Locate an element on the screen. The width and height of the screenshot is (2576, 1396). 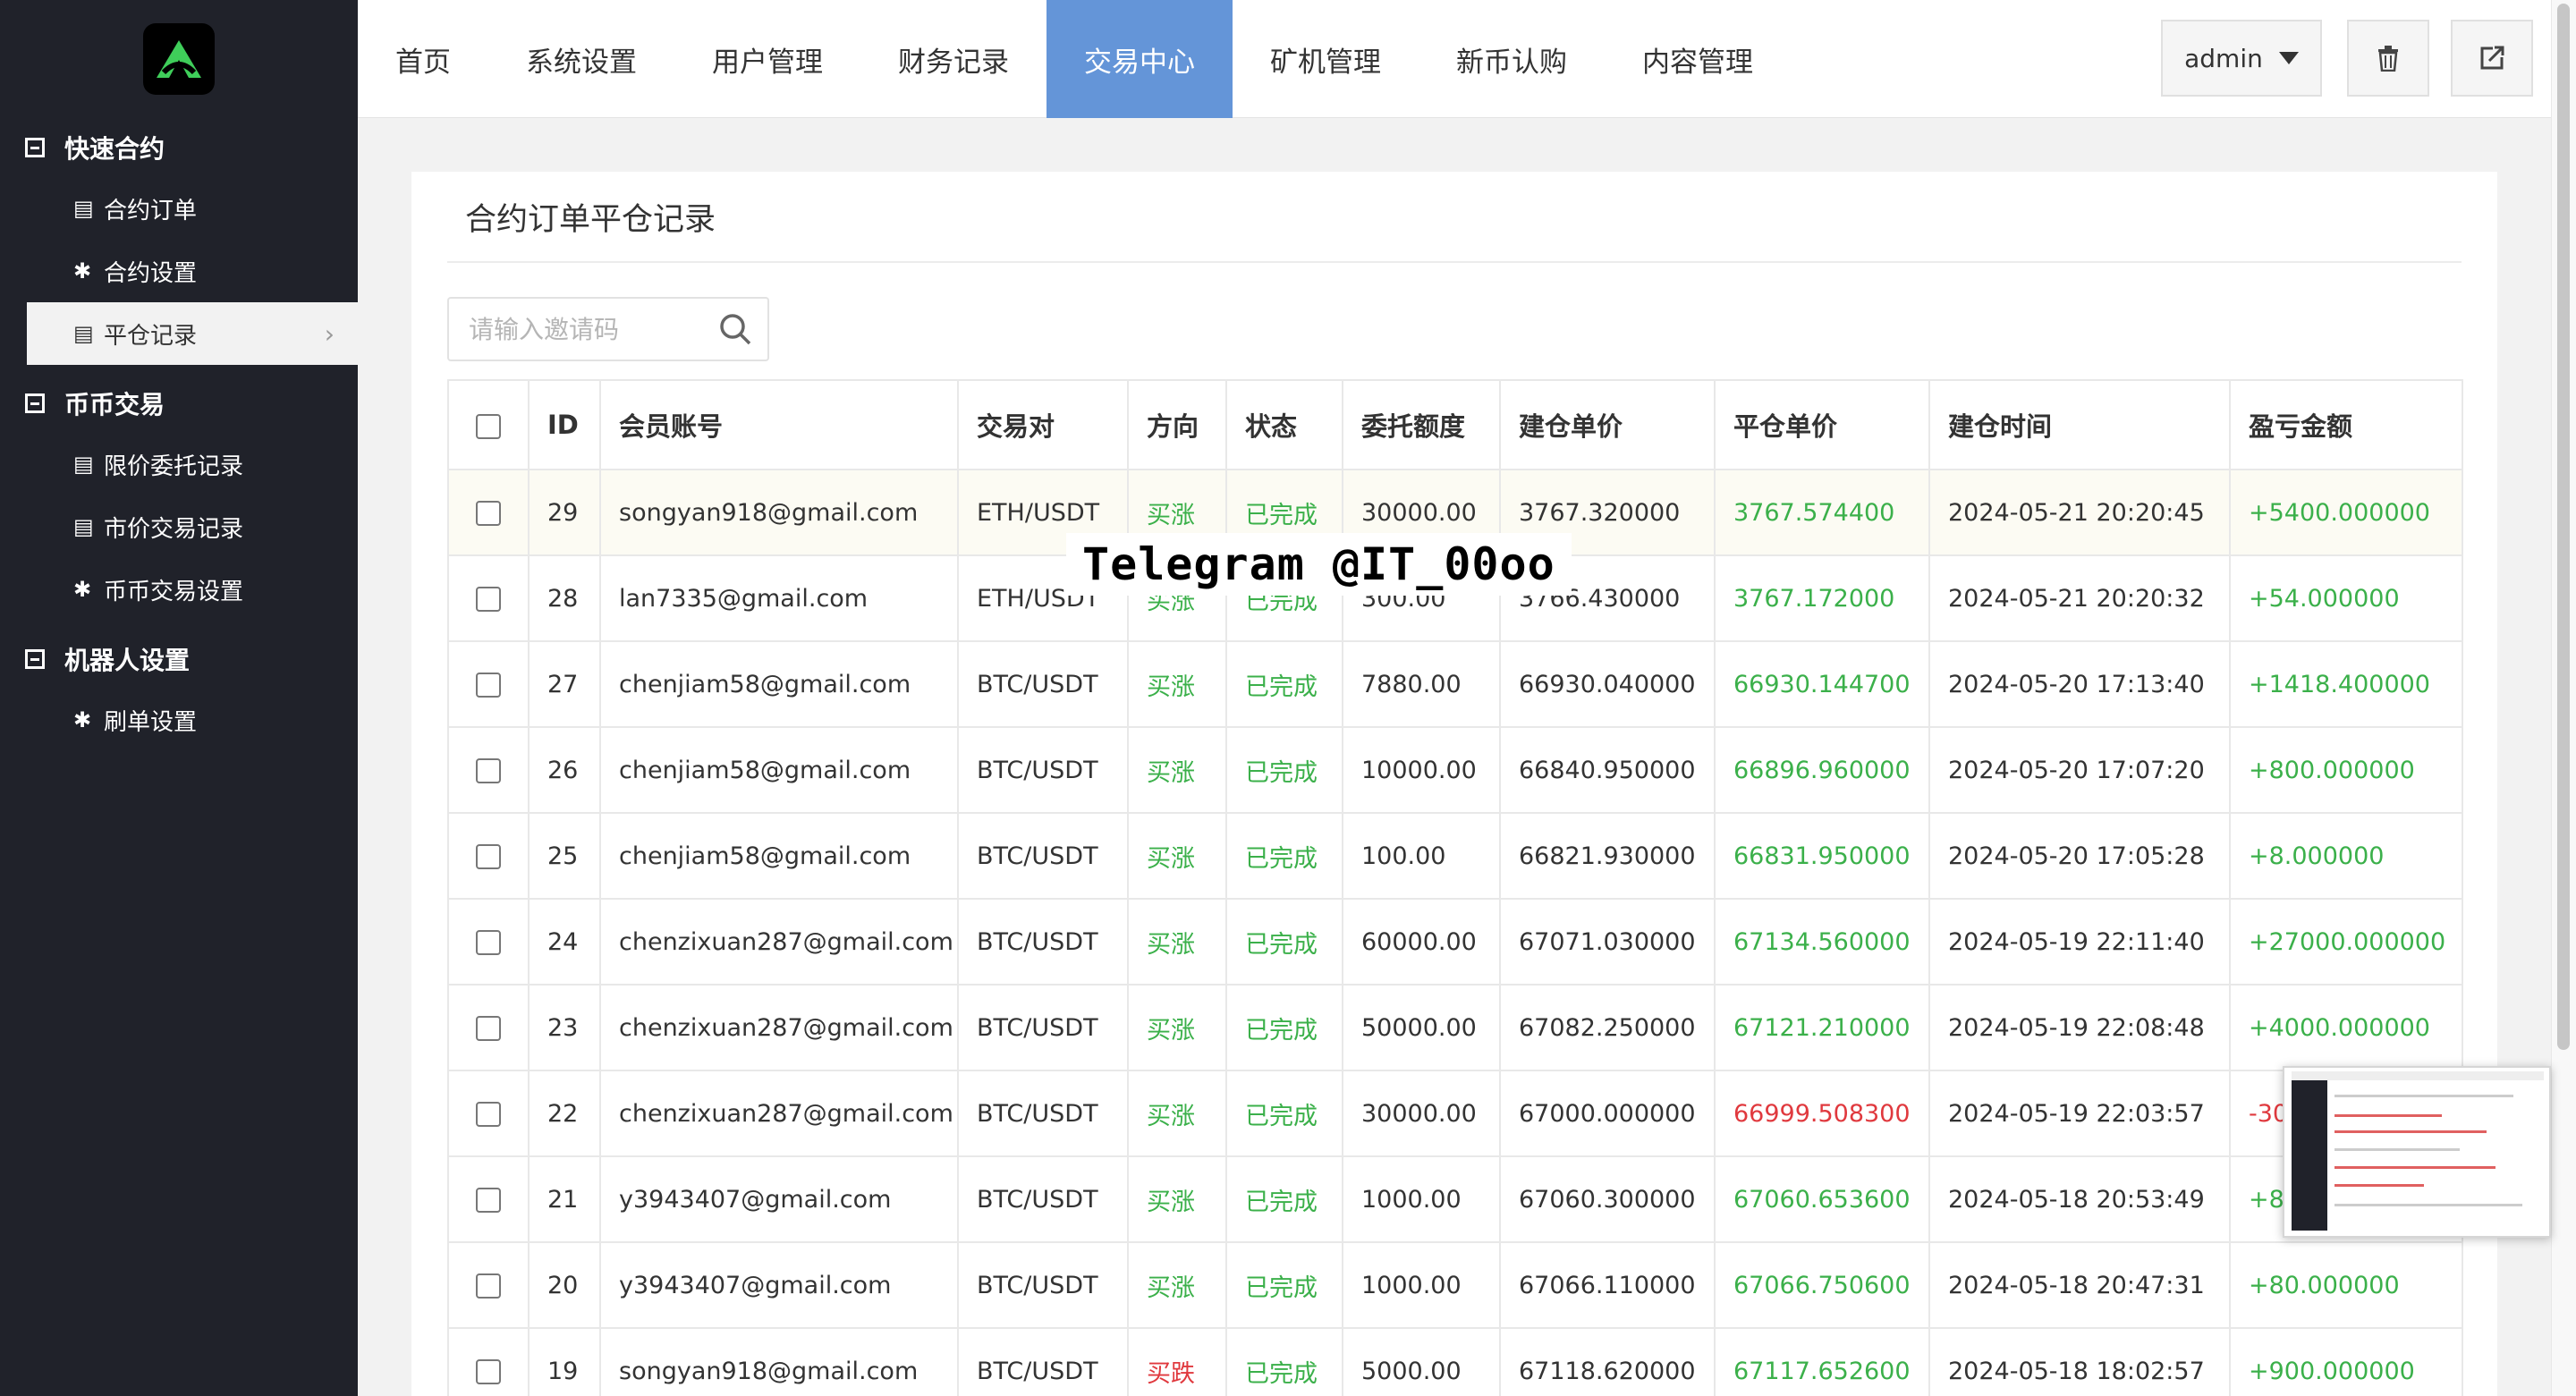
nav-item: 财务记录 is located at coordinates (953, 59).